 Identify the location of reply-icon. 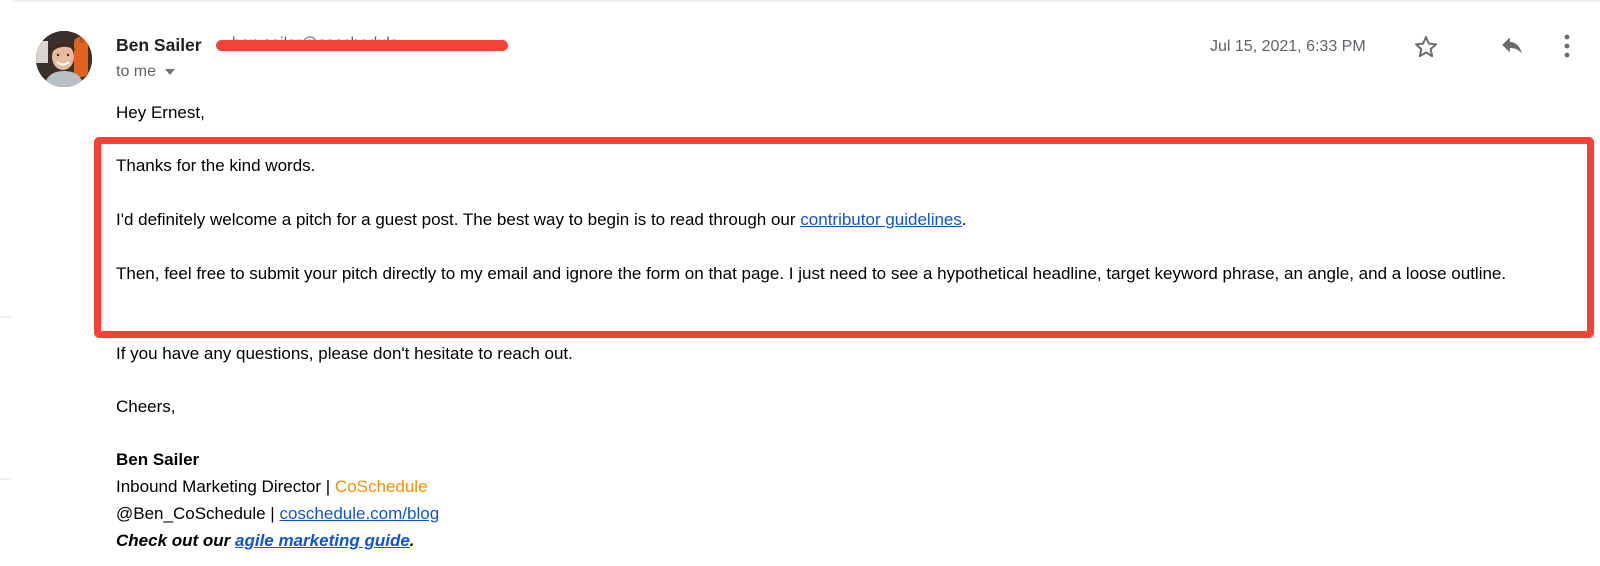
(1512, 45).